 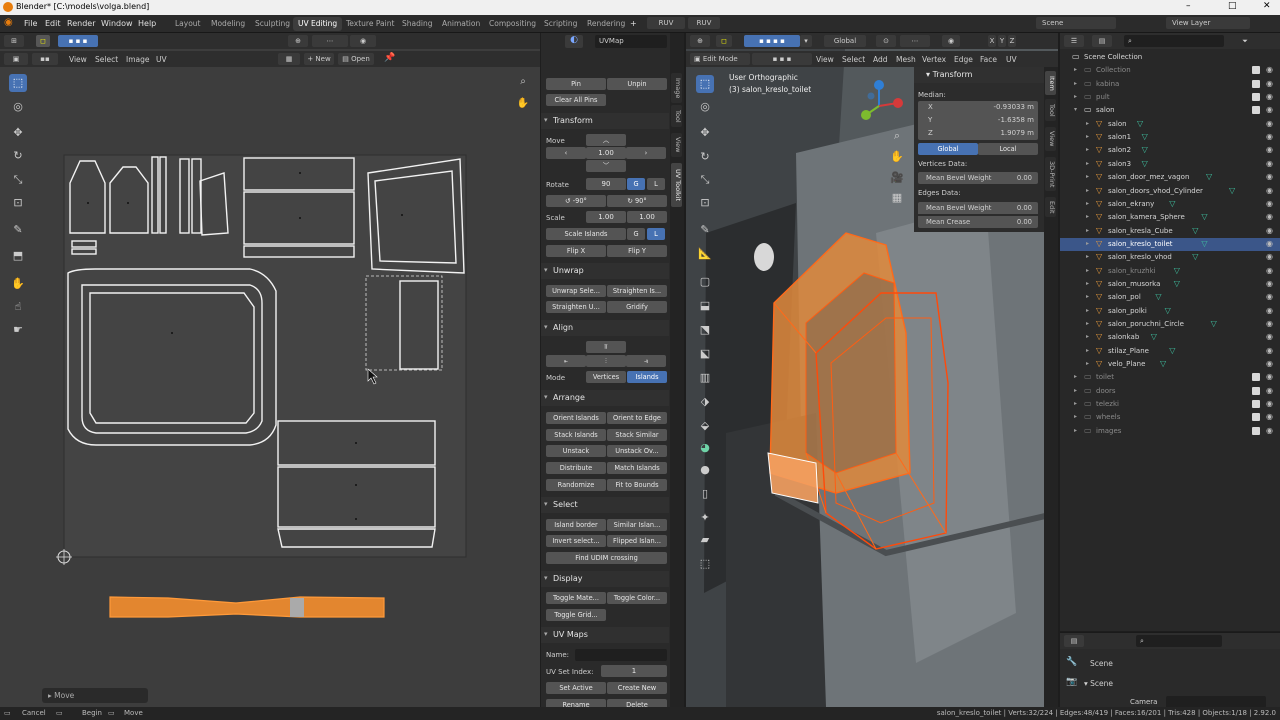 What do you see at coordinates (782, 59) in the screenshot?
I see `select-mode-buttons: ▪ ▪ ▪` at bounding box center [782, 59].